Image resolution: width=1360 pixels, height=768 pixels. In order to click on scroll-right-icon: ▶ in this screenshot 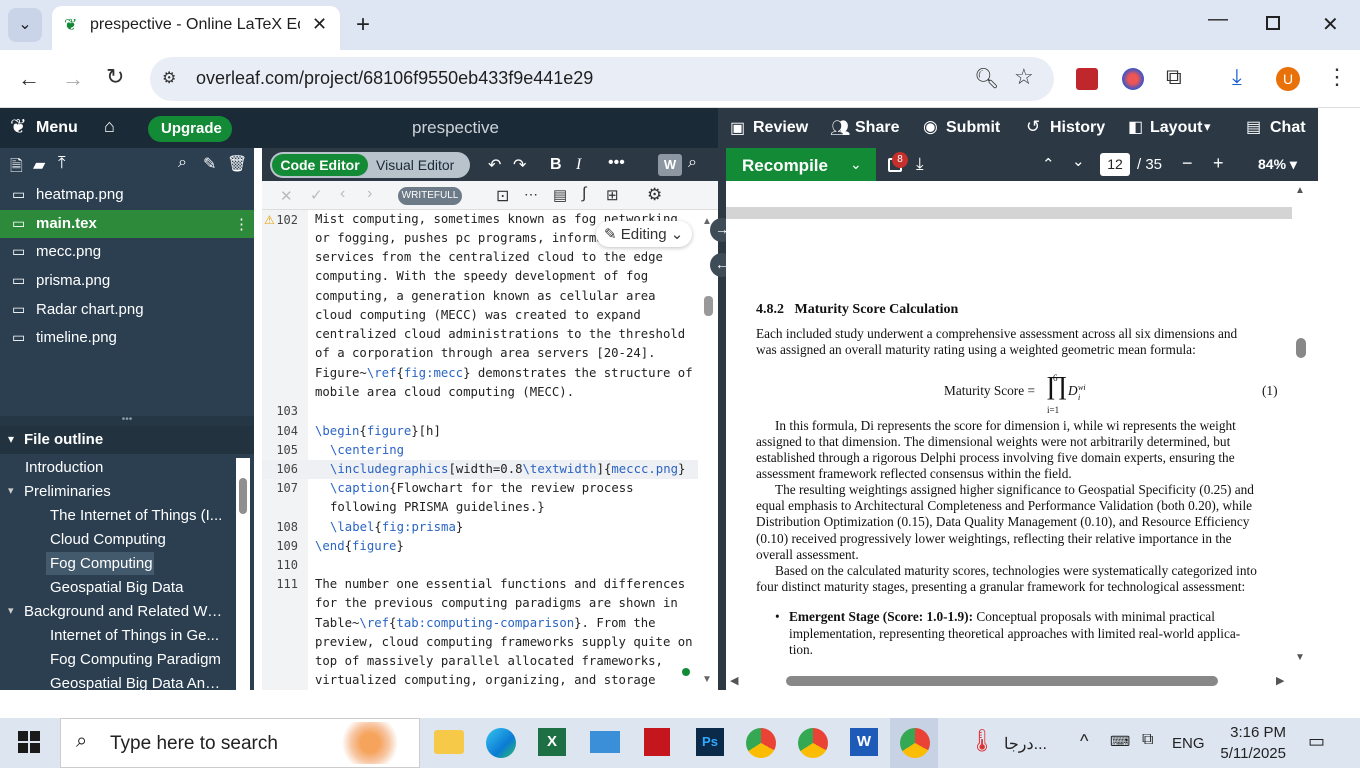, I will do `click(1280, 680)`.